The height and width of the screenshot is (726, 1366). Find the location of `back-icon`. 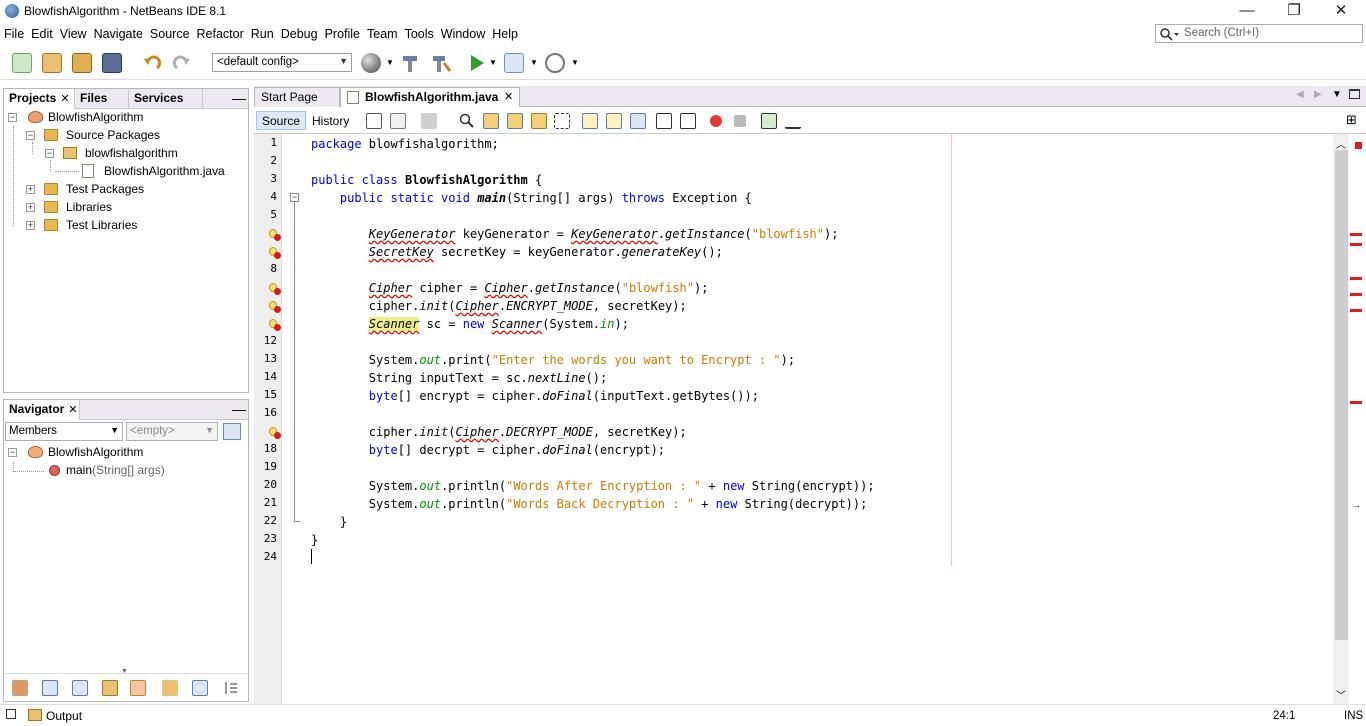

back-icon is located at coordinates (398, 121).